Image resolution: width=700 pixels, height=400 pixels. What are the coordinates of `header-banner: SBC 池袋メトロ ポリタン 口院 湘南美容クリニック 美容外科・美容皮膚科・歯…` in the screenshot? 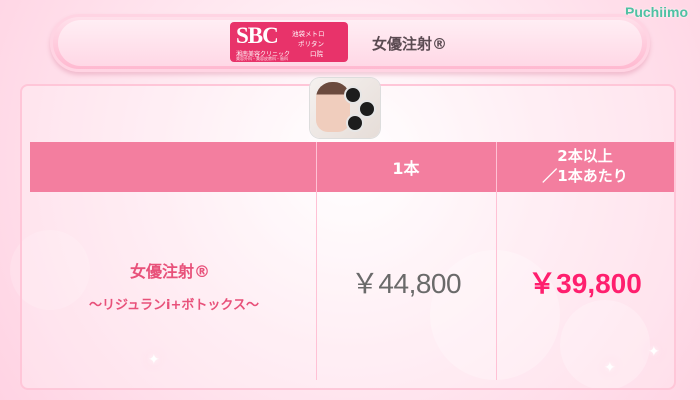 It's located at (350, 43).